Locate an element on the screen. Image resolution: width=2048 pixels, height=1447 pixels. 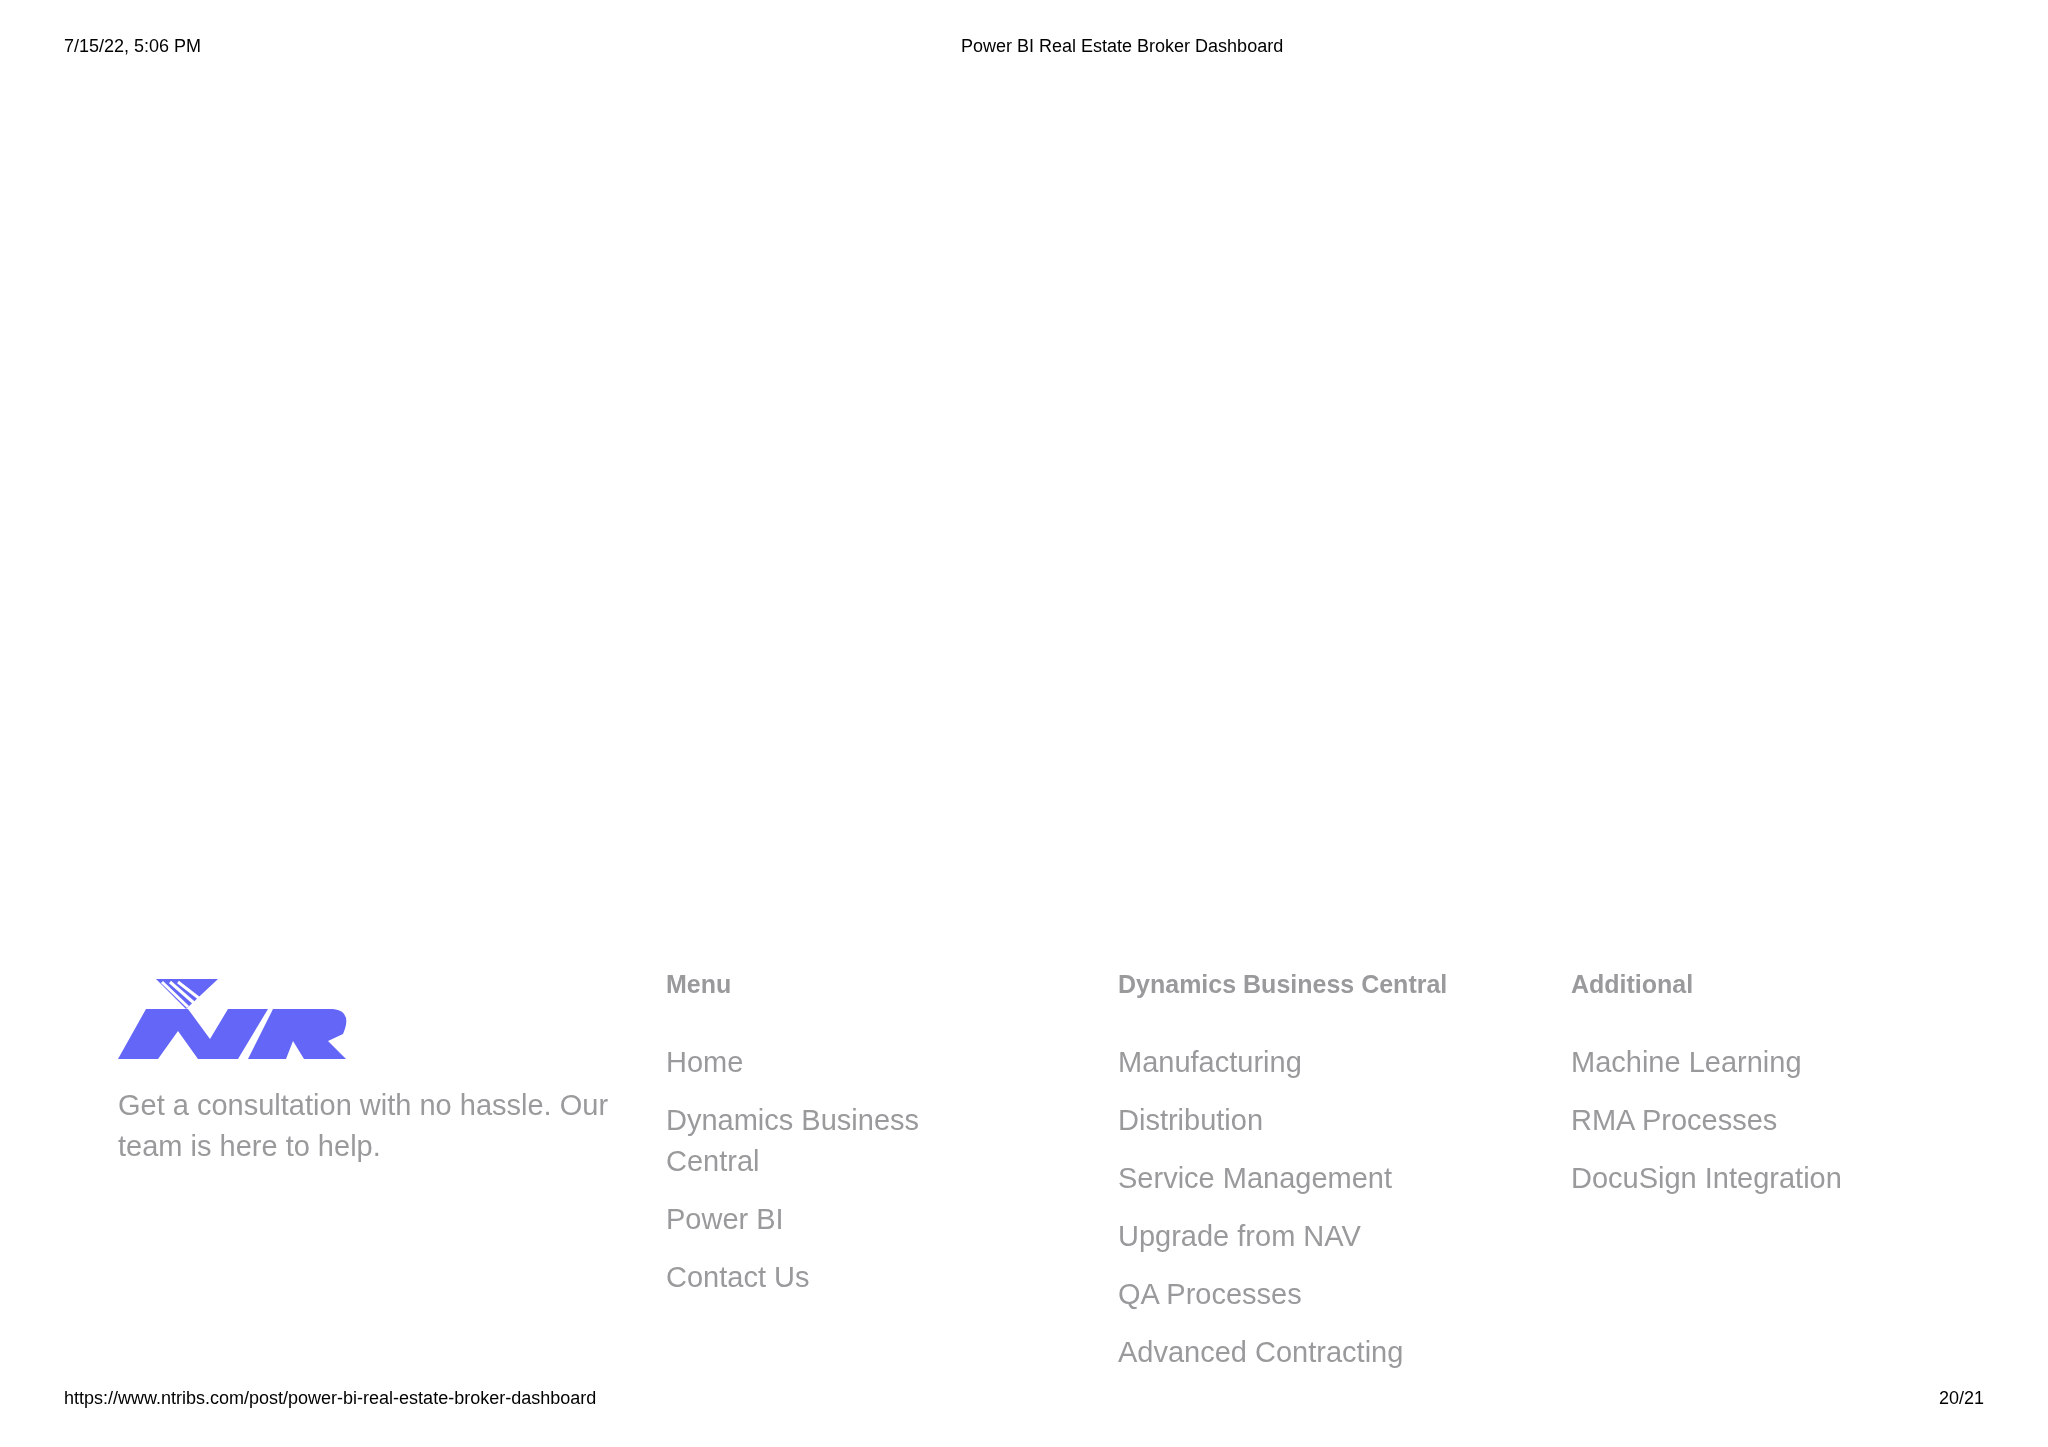
footer-link: DocuSign Integration is located at coordinates (1731, 1178).